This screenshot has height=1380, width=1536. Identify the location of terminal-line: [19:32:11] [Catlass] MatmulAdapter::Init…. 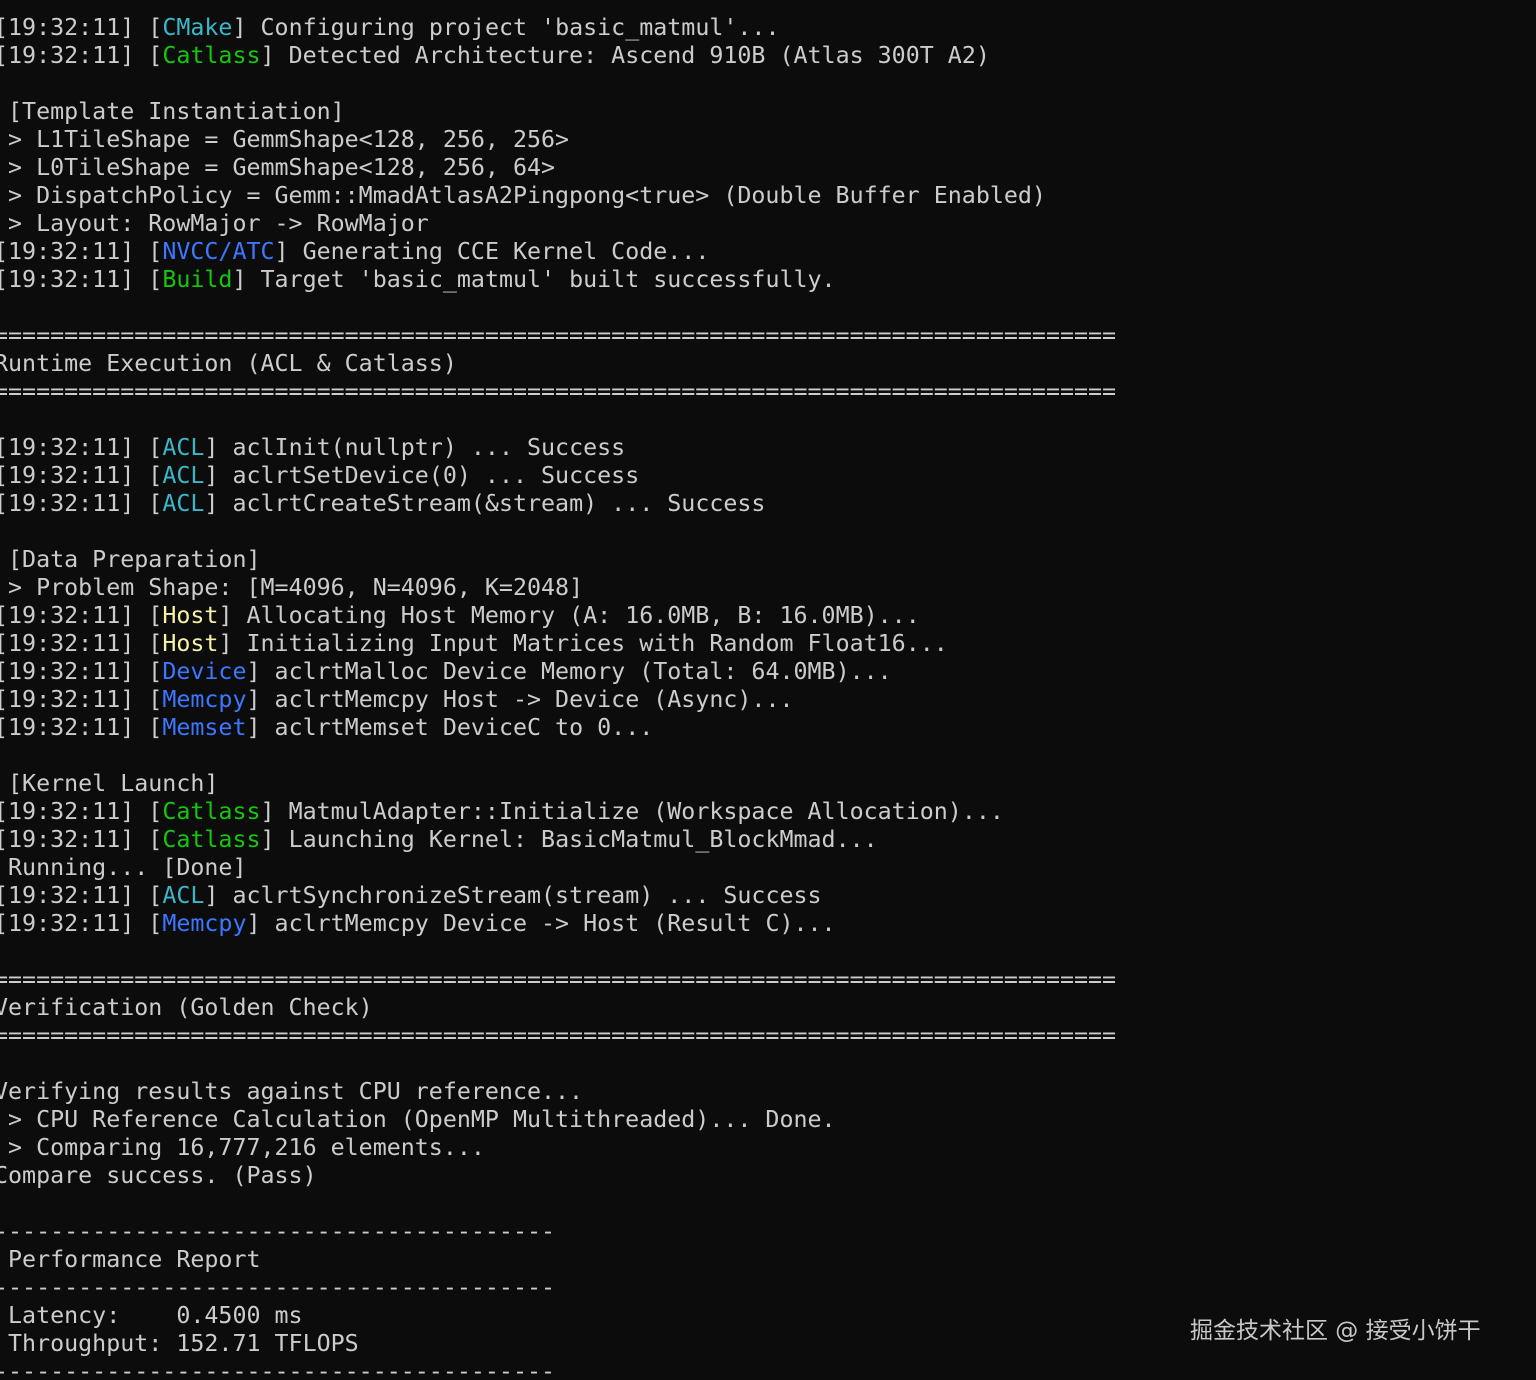
(502, 812).